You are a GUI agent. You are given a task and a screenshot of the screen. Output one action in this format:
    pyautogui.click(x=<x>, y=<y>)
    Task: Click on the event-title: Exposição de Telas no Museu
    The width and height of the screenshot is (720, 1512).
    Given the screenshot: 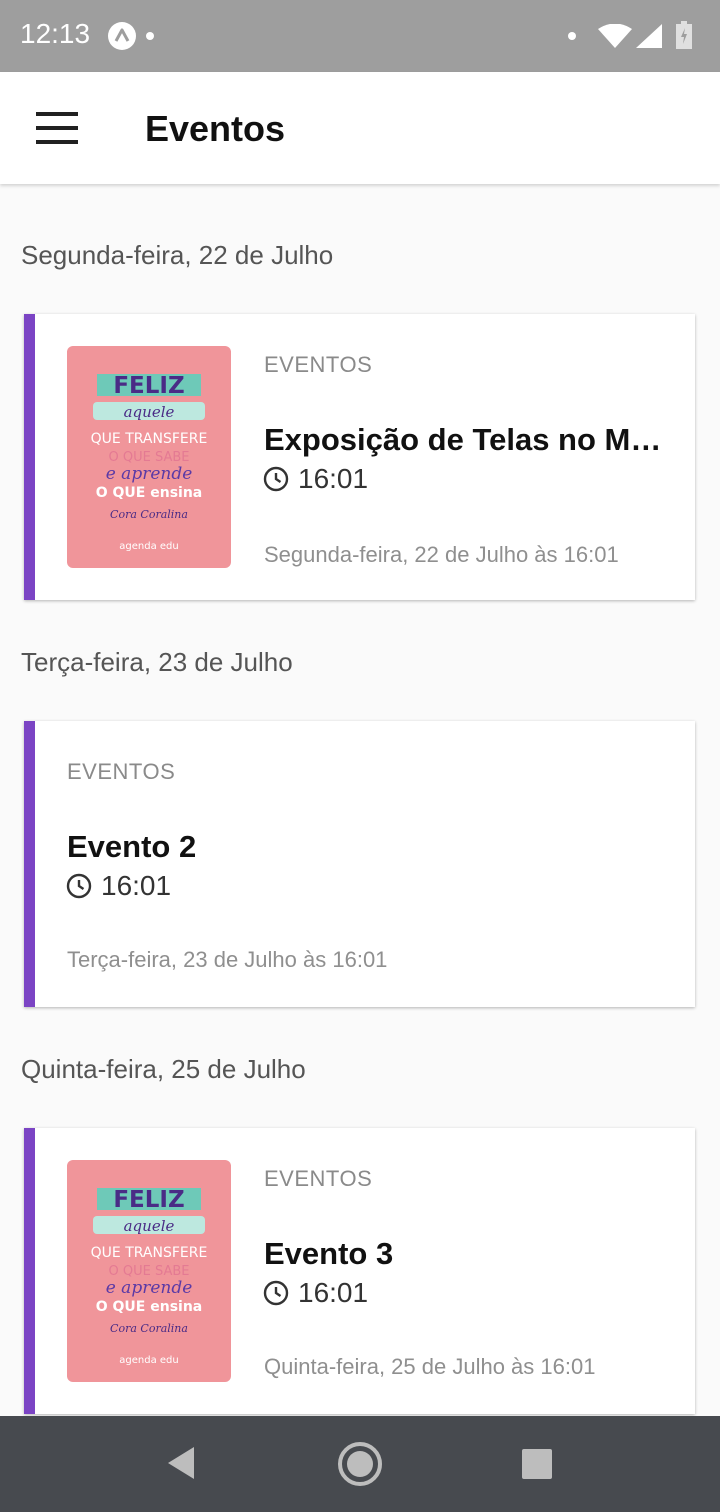 What is the action you would take?
    pyautogui.click(x=464, y=439)
    